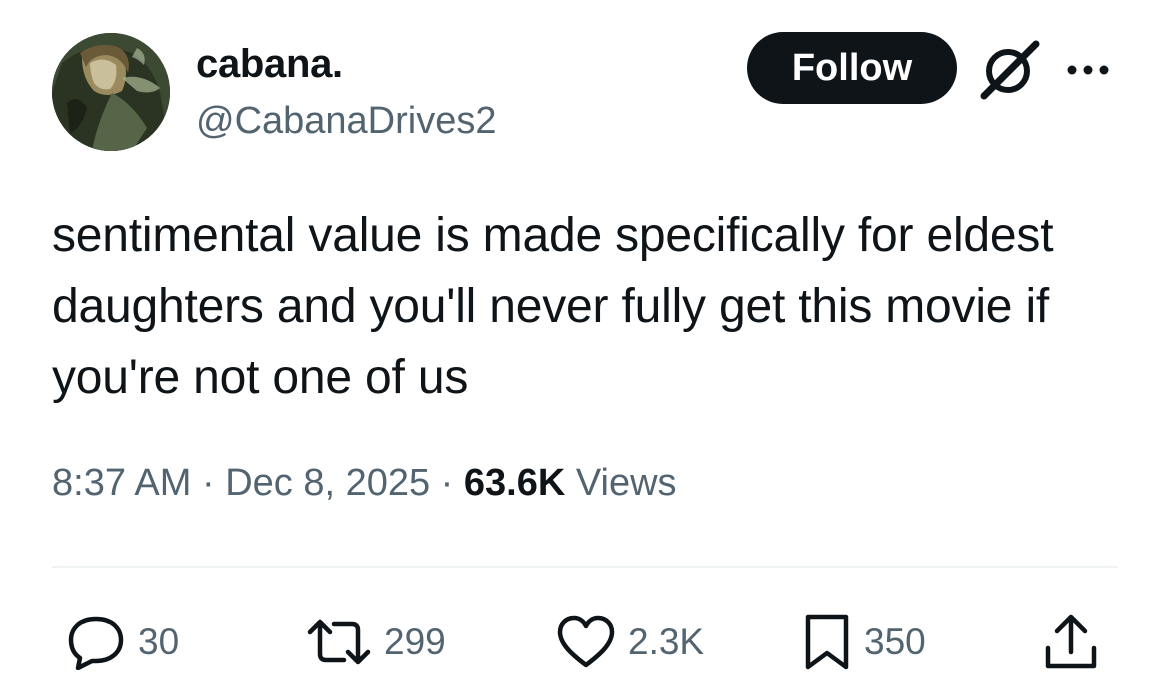 This screenshot has width=1170, height=698. Describe the element at coordinates (159, 641) in the screenshot. I see `reply-count: 30` at that location.